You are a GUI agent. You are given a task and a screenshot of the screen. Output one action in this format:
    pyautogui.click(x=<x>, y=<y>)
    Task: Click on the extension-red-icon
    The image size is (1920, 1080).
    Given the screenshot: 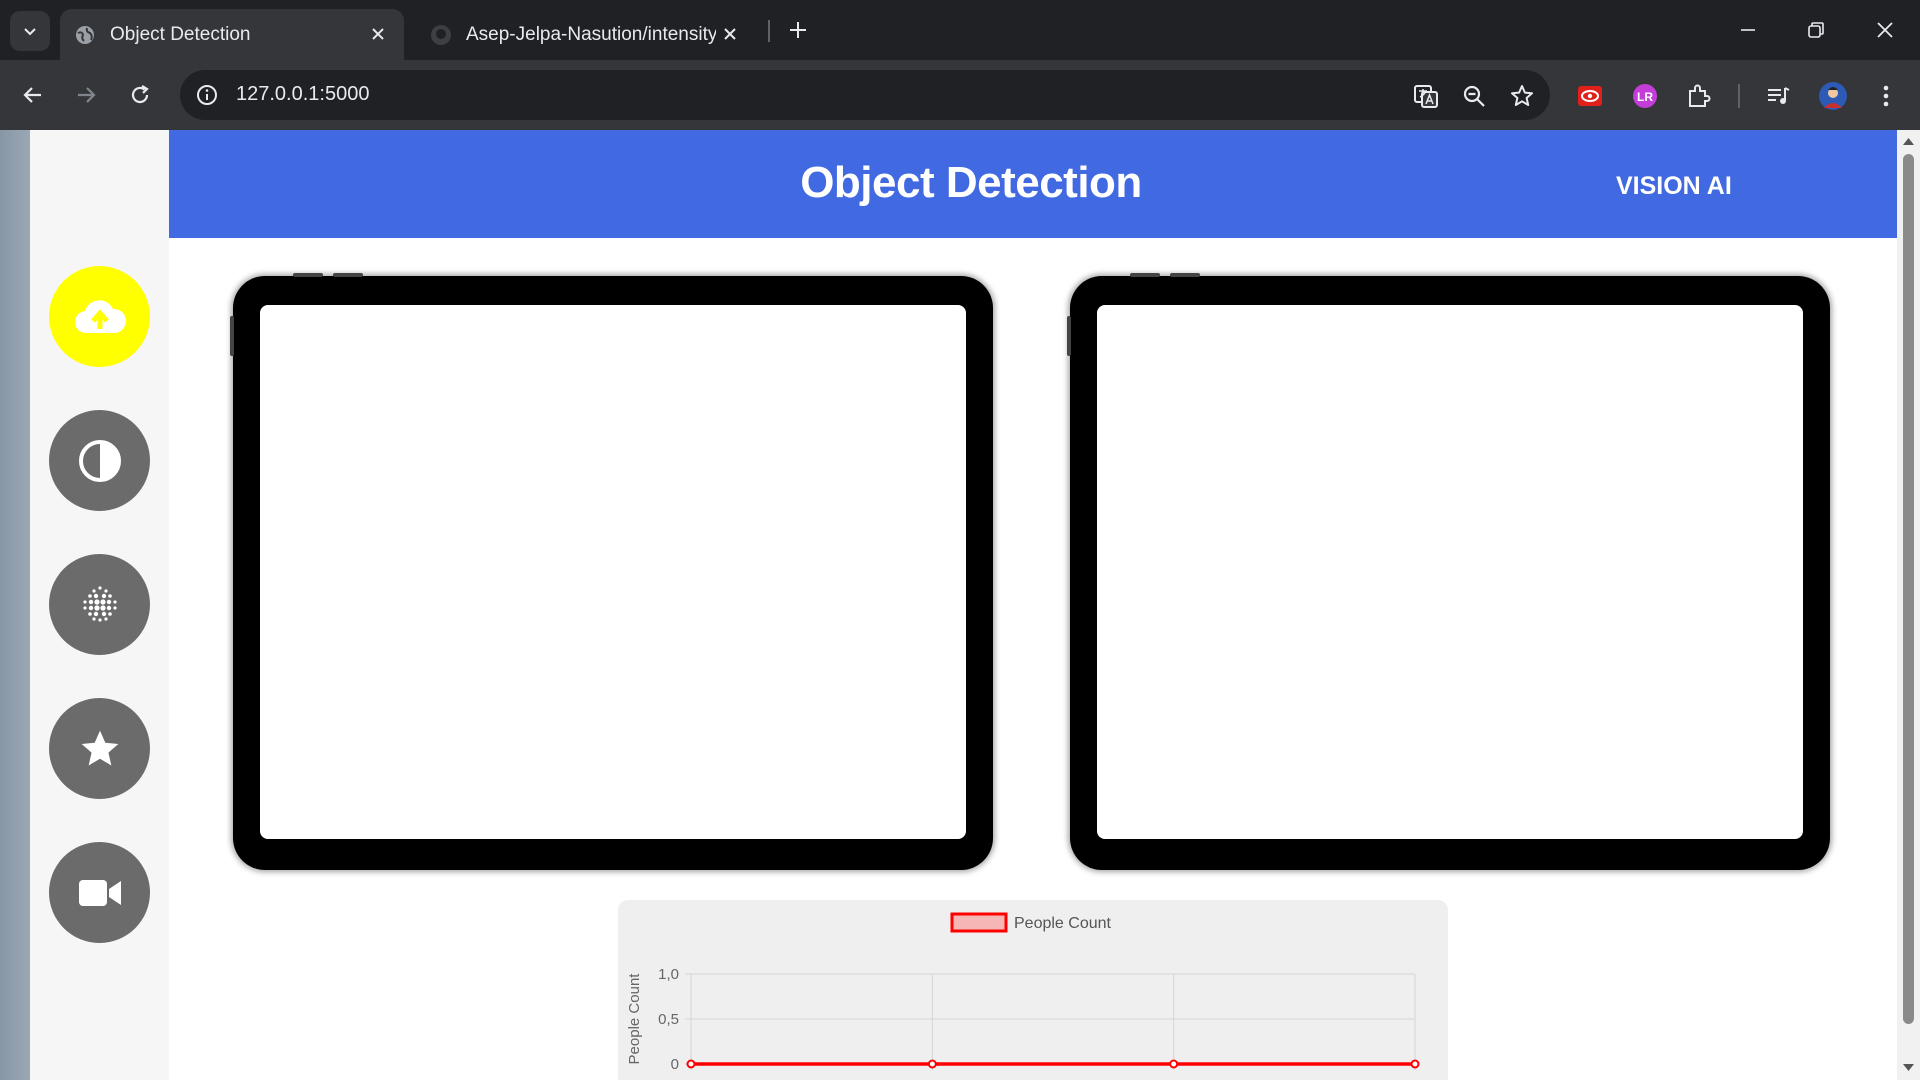 What is the action you would take?
    pyautogui.click(x=1590, y=96)
    